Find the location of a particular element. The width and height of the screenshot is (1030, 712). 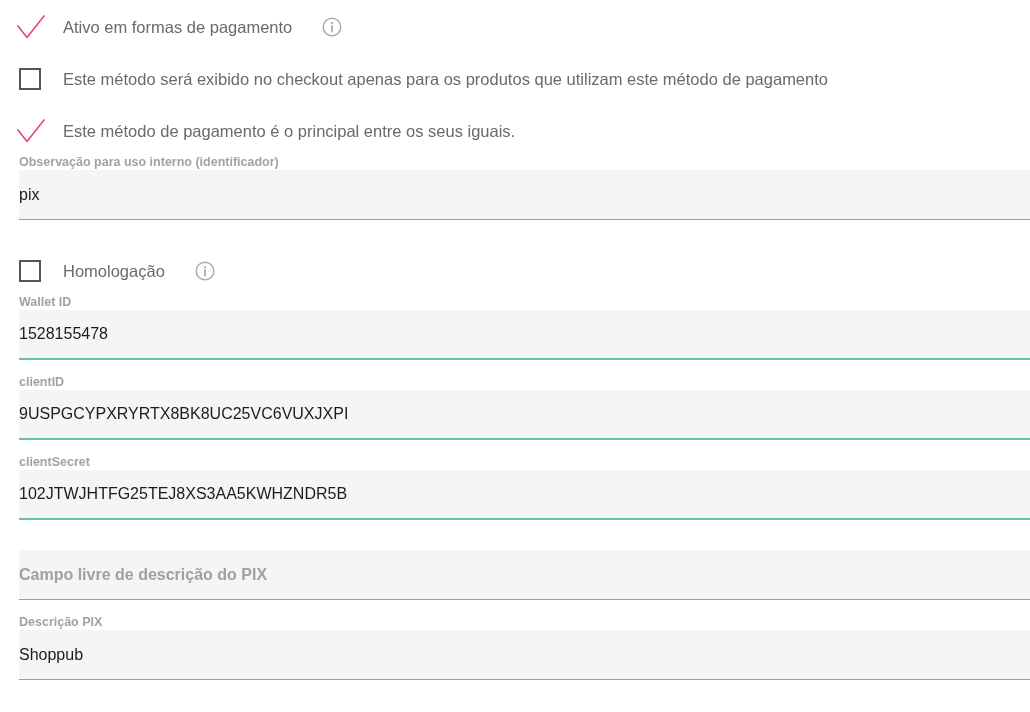

text-field: 102JTWJHTFG25TEJ8XS3AA5KWHZNDR5B is located at coordinates (524, 495).